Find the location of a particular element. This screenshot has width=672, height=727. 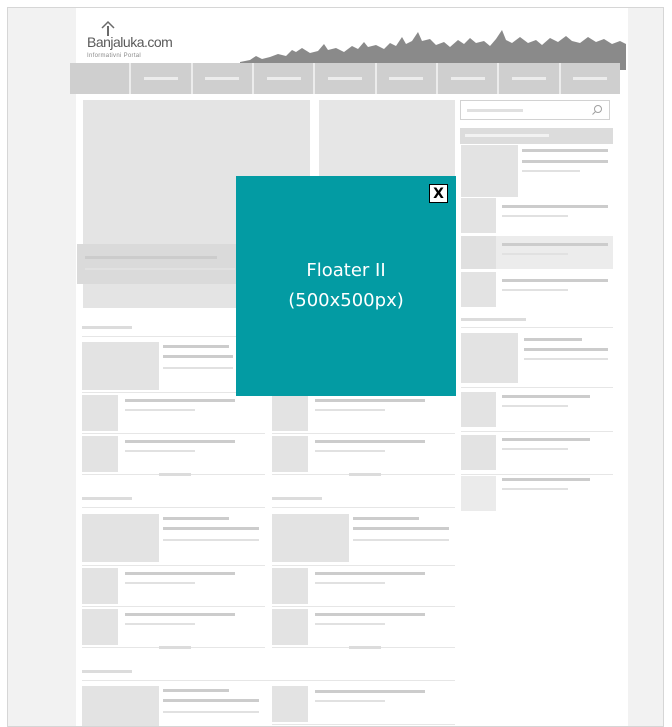

search-icon is located at coordinates (597, 110).